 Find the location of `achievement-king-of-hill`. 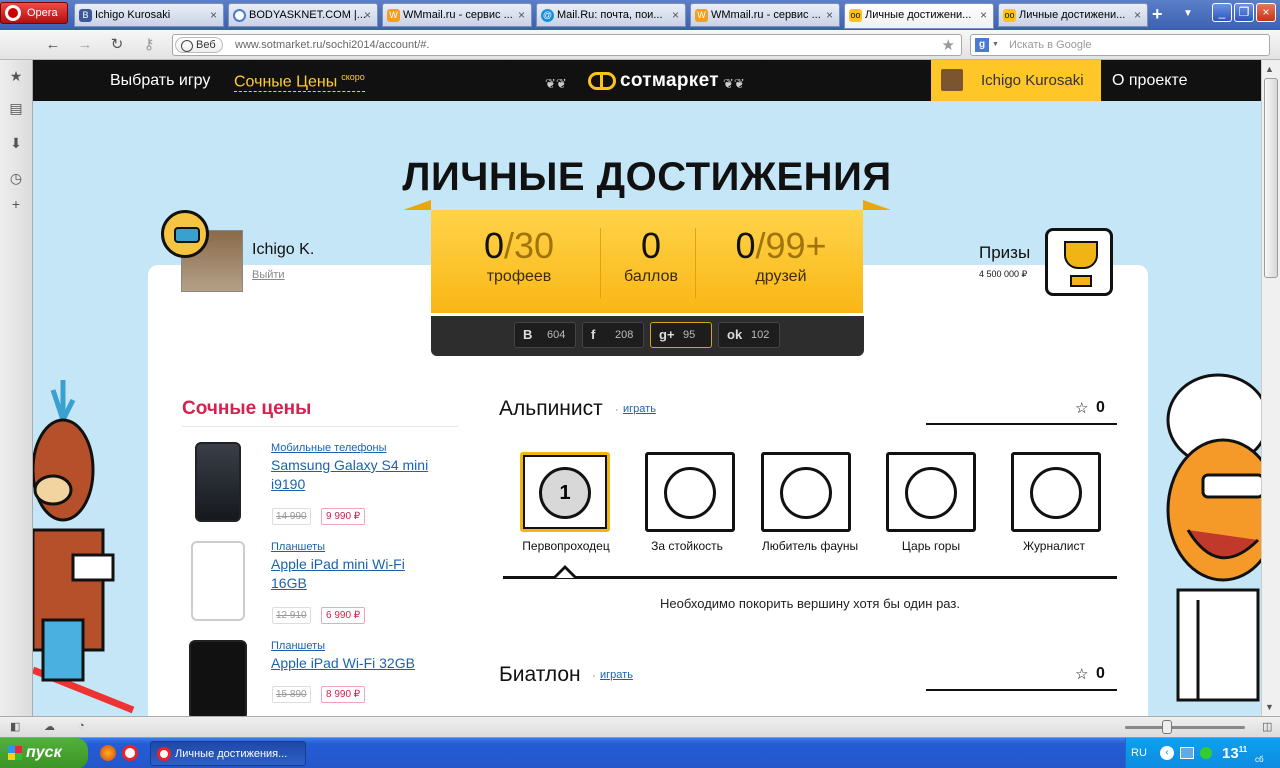

achievement-king-of-hill is located at coordinates (931, 492).